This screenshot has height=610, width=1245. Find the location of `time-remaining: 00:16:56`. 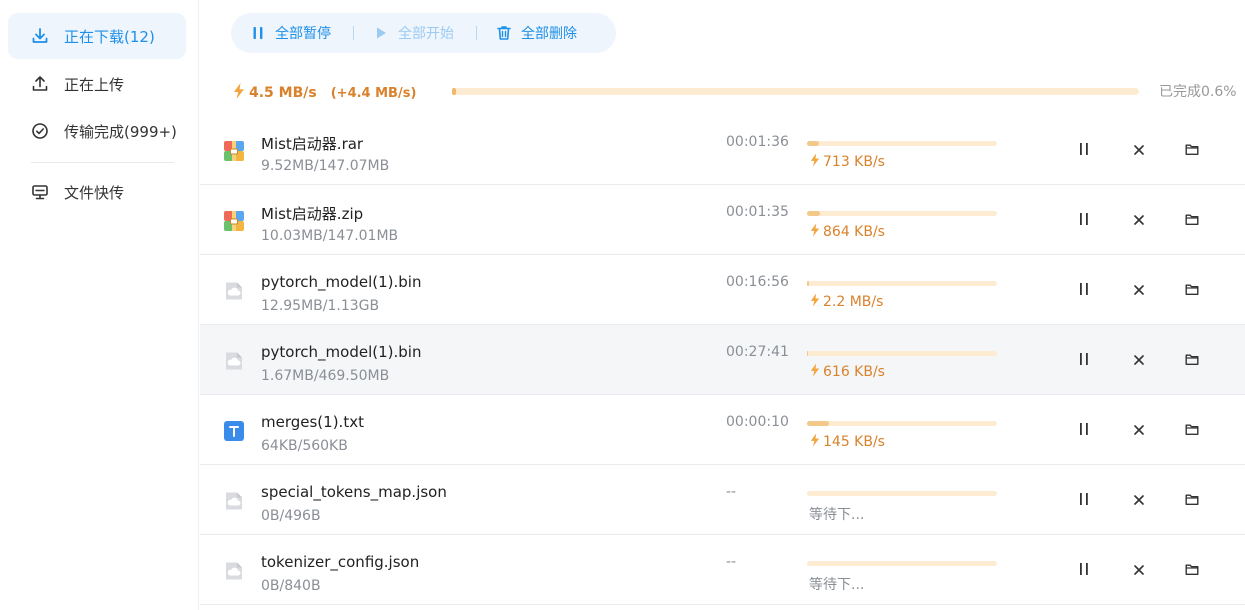

time-remaining: 00:16:56 is located at coordinates (757, 282).